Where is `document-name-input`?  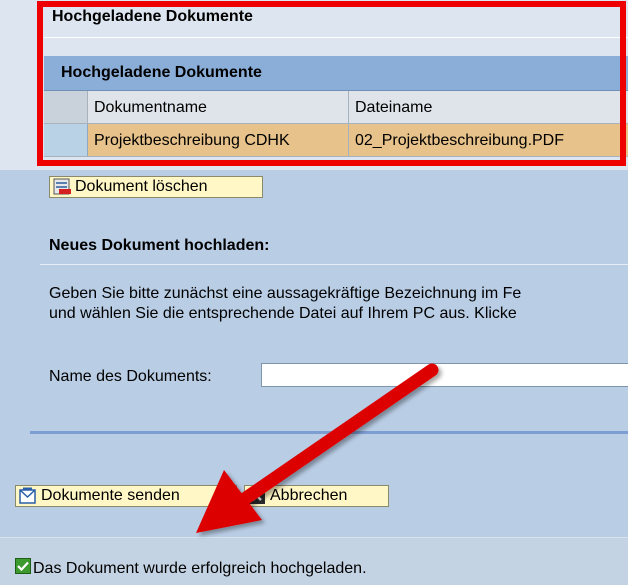 document-name-input is located at coordinates (444, 375).